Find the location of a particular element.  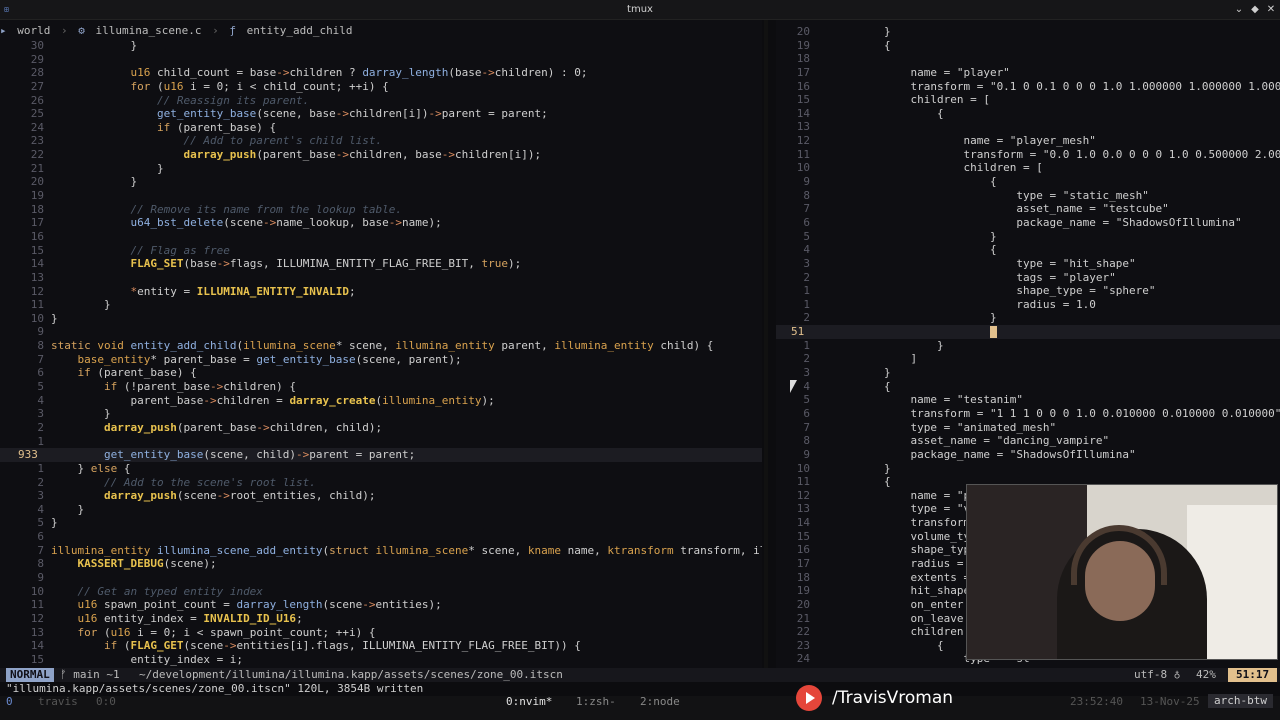

code-line: 9 { is located at coordinates (1028, 182).